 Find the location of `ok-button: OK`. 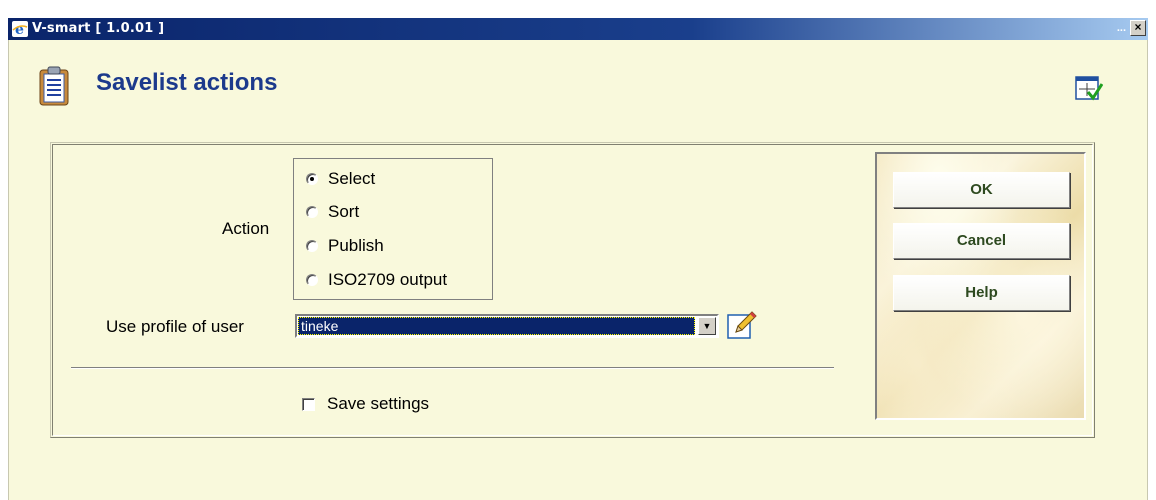

ok-button: OK is located at coordinates (981, 190).